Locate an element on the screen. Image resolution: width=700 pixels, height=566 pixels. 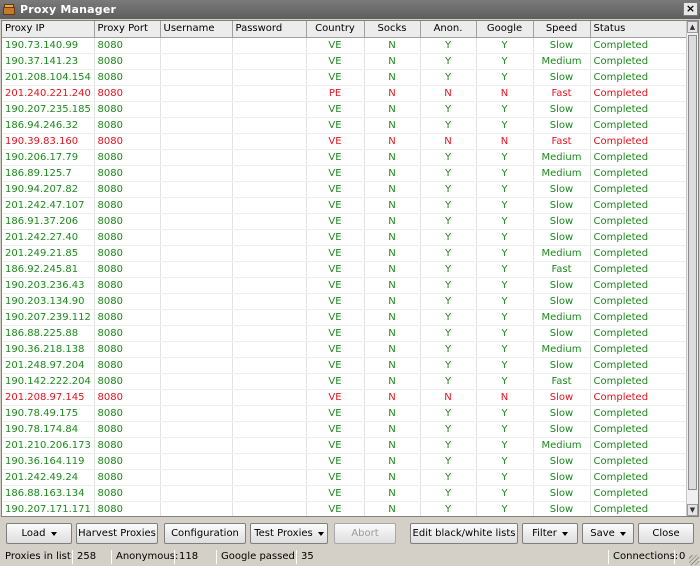
table-row: 190.39.83.160 8080 VE N N N Fast Completed is located at coordinates (345, 141).